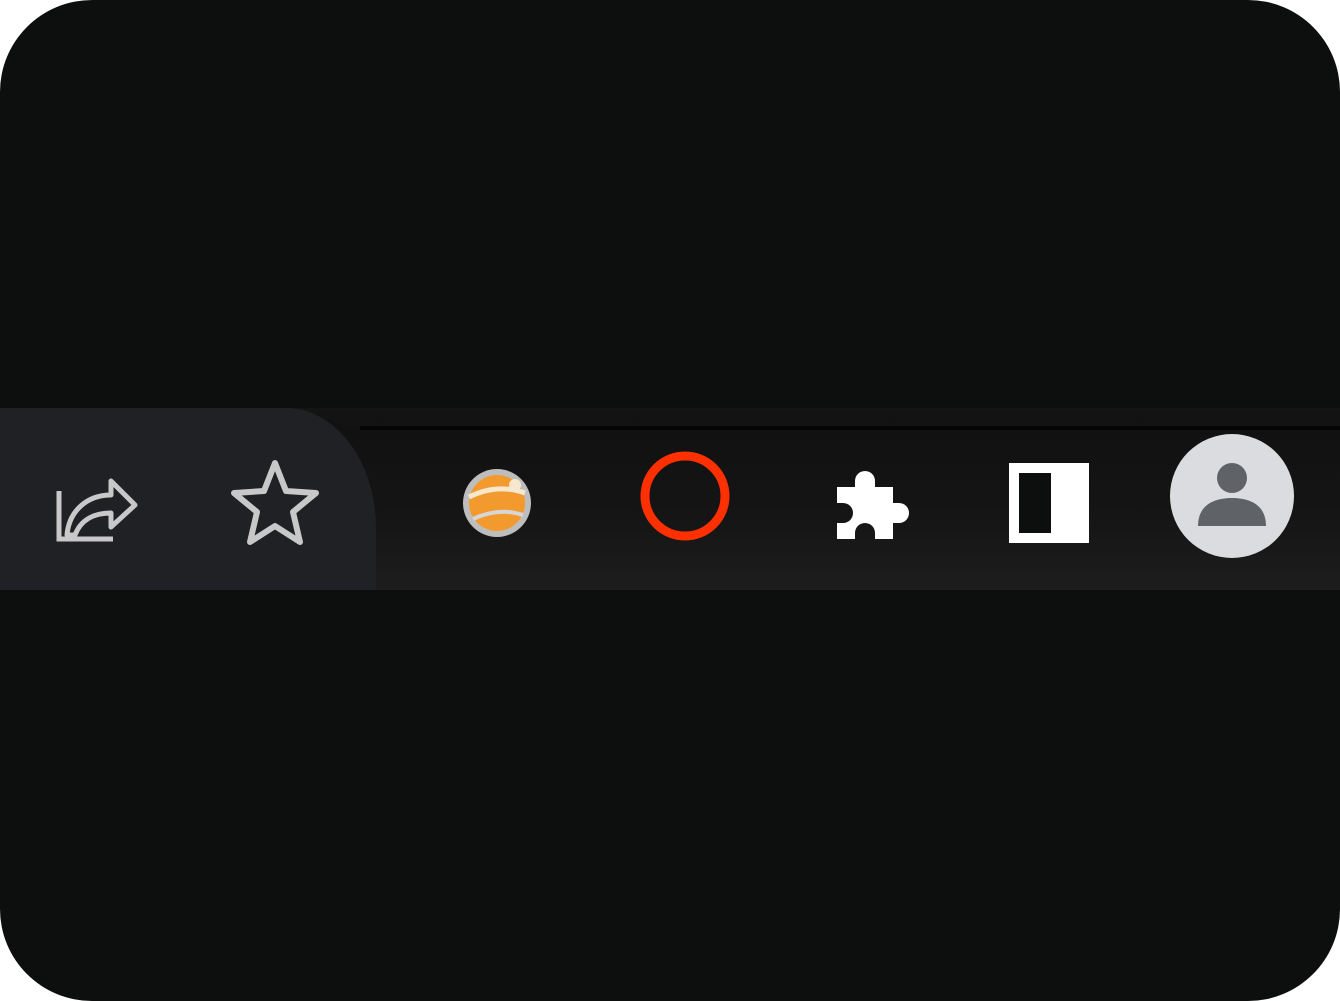 The height and width of the screenshot is (1001, 1340). I want to click on profile-button, so click(1232, 496).